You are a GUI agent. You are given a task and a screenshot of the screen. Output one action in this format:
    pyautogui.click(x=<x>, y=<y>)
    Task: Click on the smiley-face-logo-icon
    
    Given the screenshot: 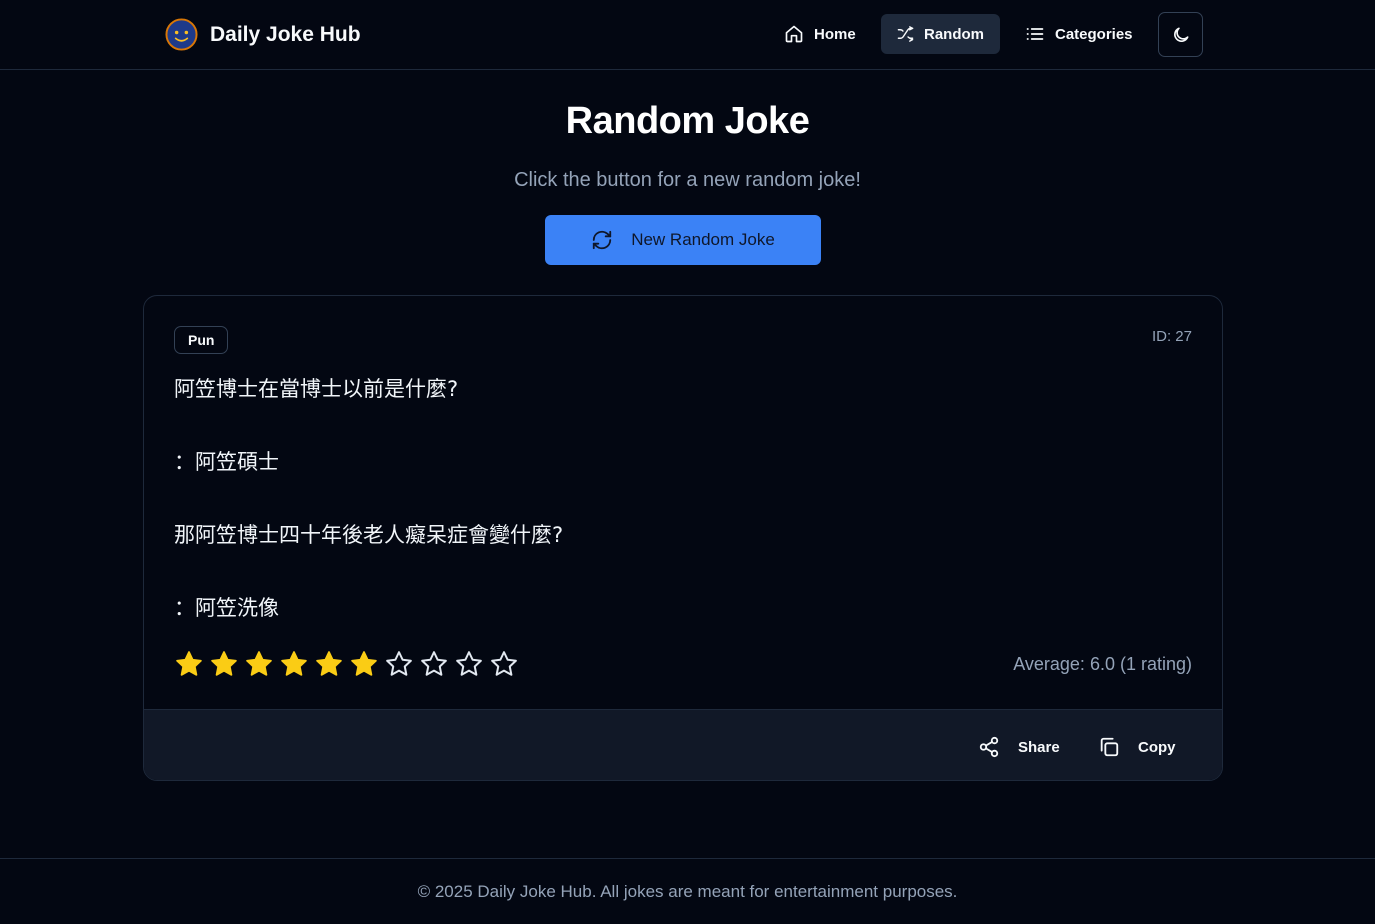 What is the action you would take?
    pyautogui.click(x=181, y=34)
    